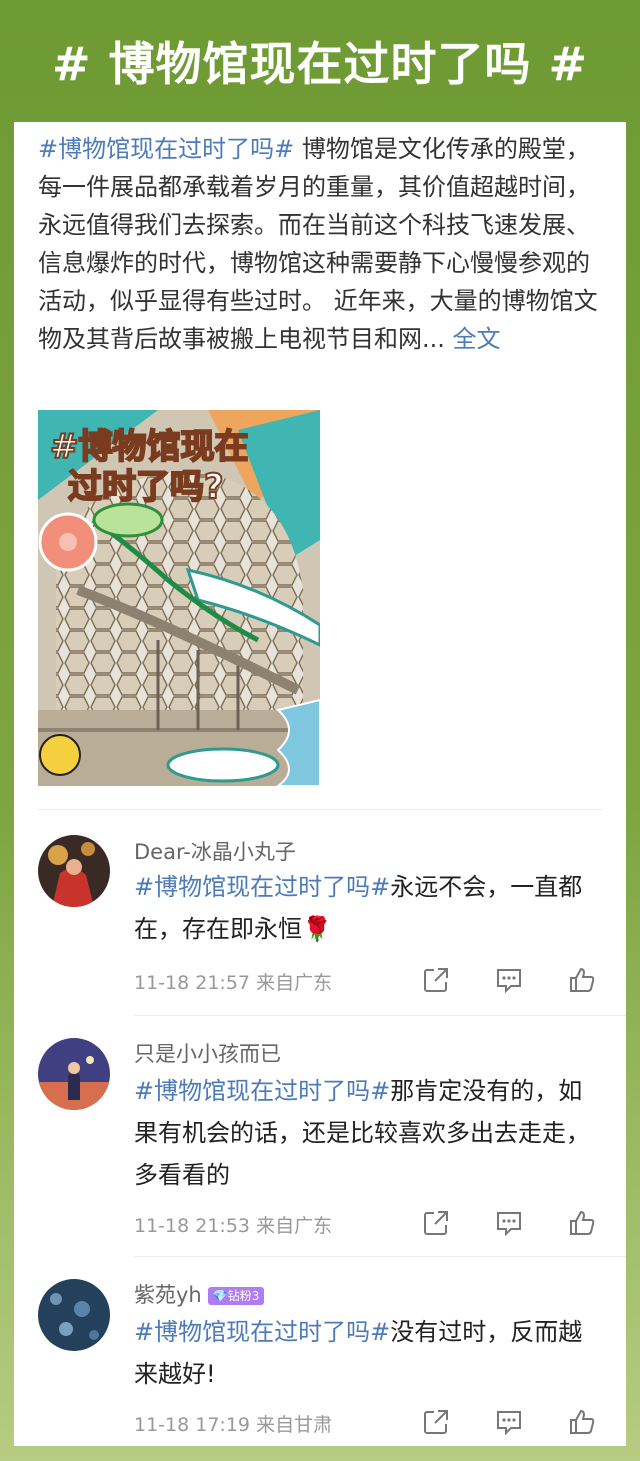  What do you see at coordinates (369, 1353) in the screenshot?
I see `comment-text: #博物馆现在过时了吗#没有过时，反而越来越好!` at bounding box center [369, 1353].